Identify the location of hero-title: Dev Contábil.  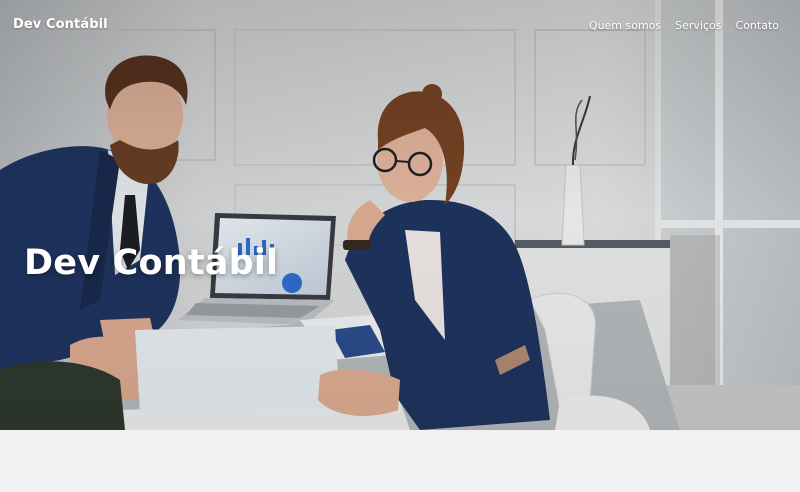
(151, 263).